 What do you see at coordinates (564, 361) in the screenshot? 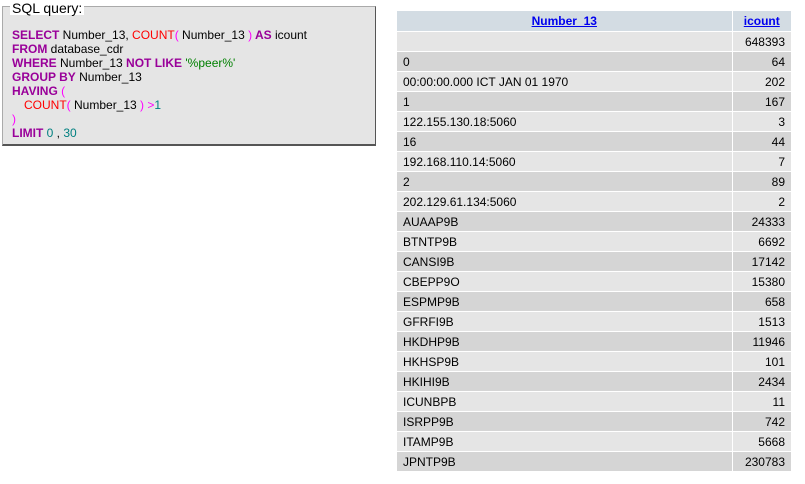
I see `cell-number-13: HKHSP9B` at bounding box center [564, 361].